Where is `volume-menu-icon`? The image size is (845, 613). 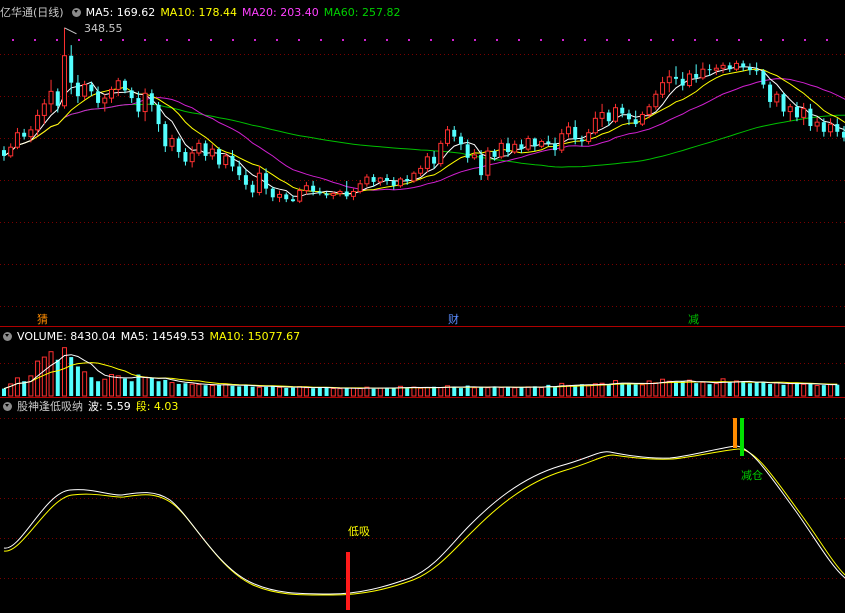 volume-menu-icon is located at coordinates (7, 336).